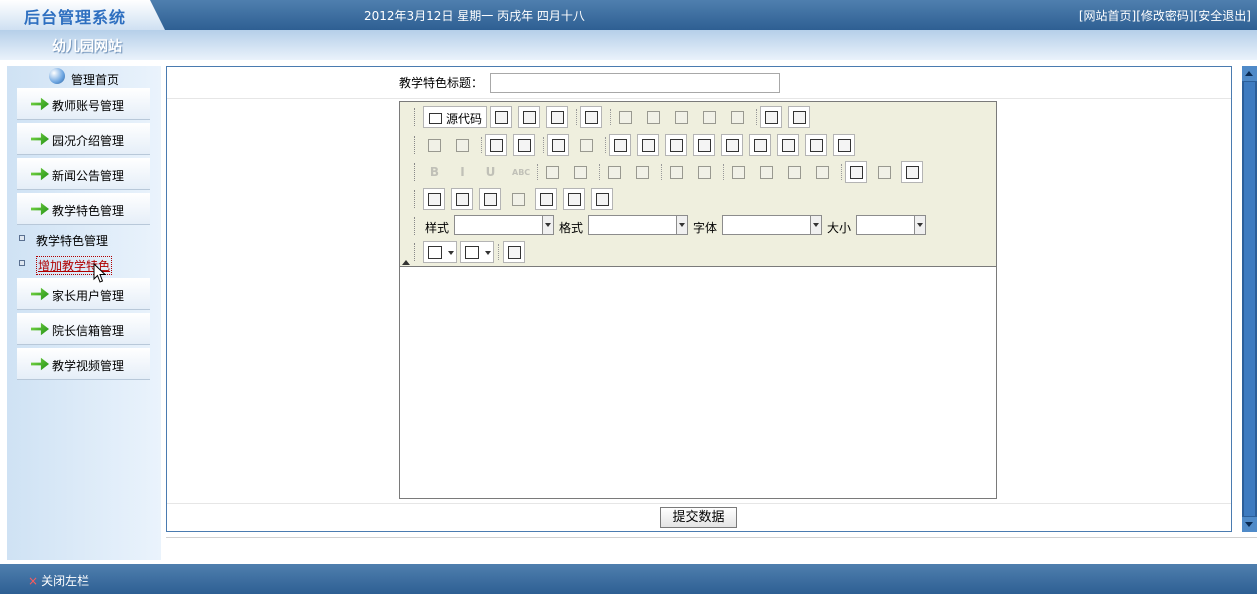 The image size is (1257, 594). I want to click on justify-button, so click(822, 172).